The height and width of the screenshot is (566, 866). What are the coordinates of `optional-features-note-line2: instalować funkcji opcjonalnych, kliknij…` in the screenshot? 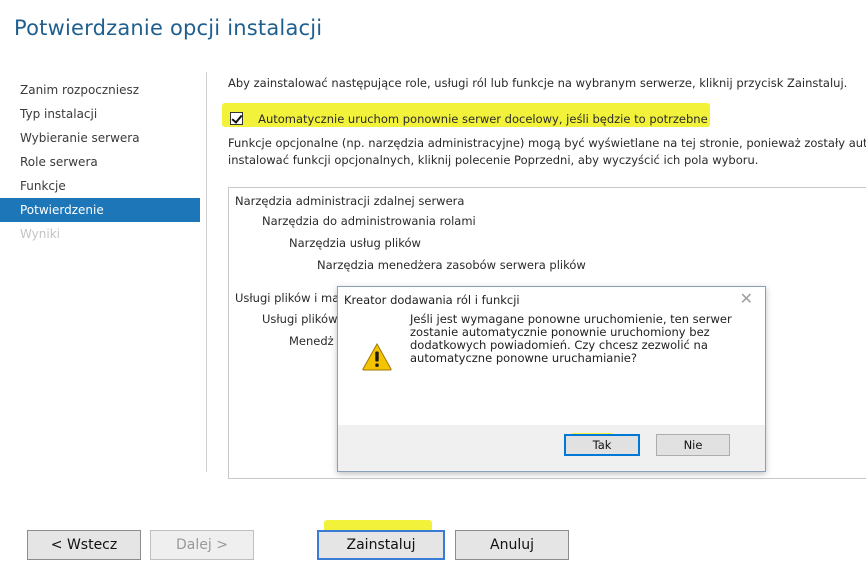 It's located at (493, 160).